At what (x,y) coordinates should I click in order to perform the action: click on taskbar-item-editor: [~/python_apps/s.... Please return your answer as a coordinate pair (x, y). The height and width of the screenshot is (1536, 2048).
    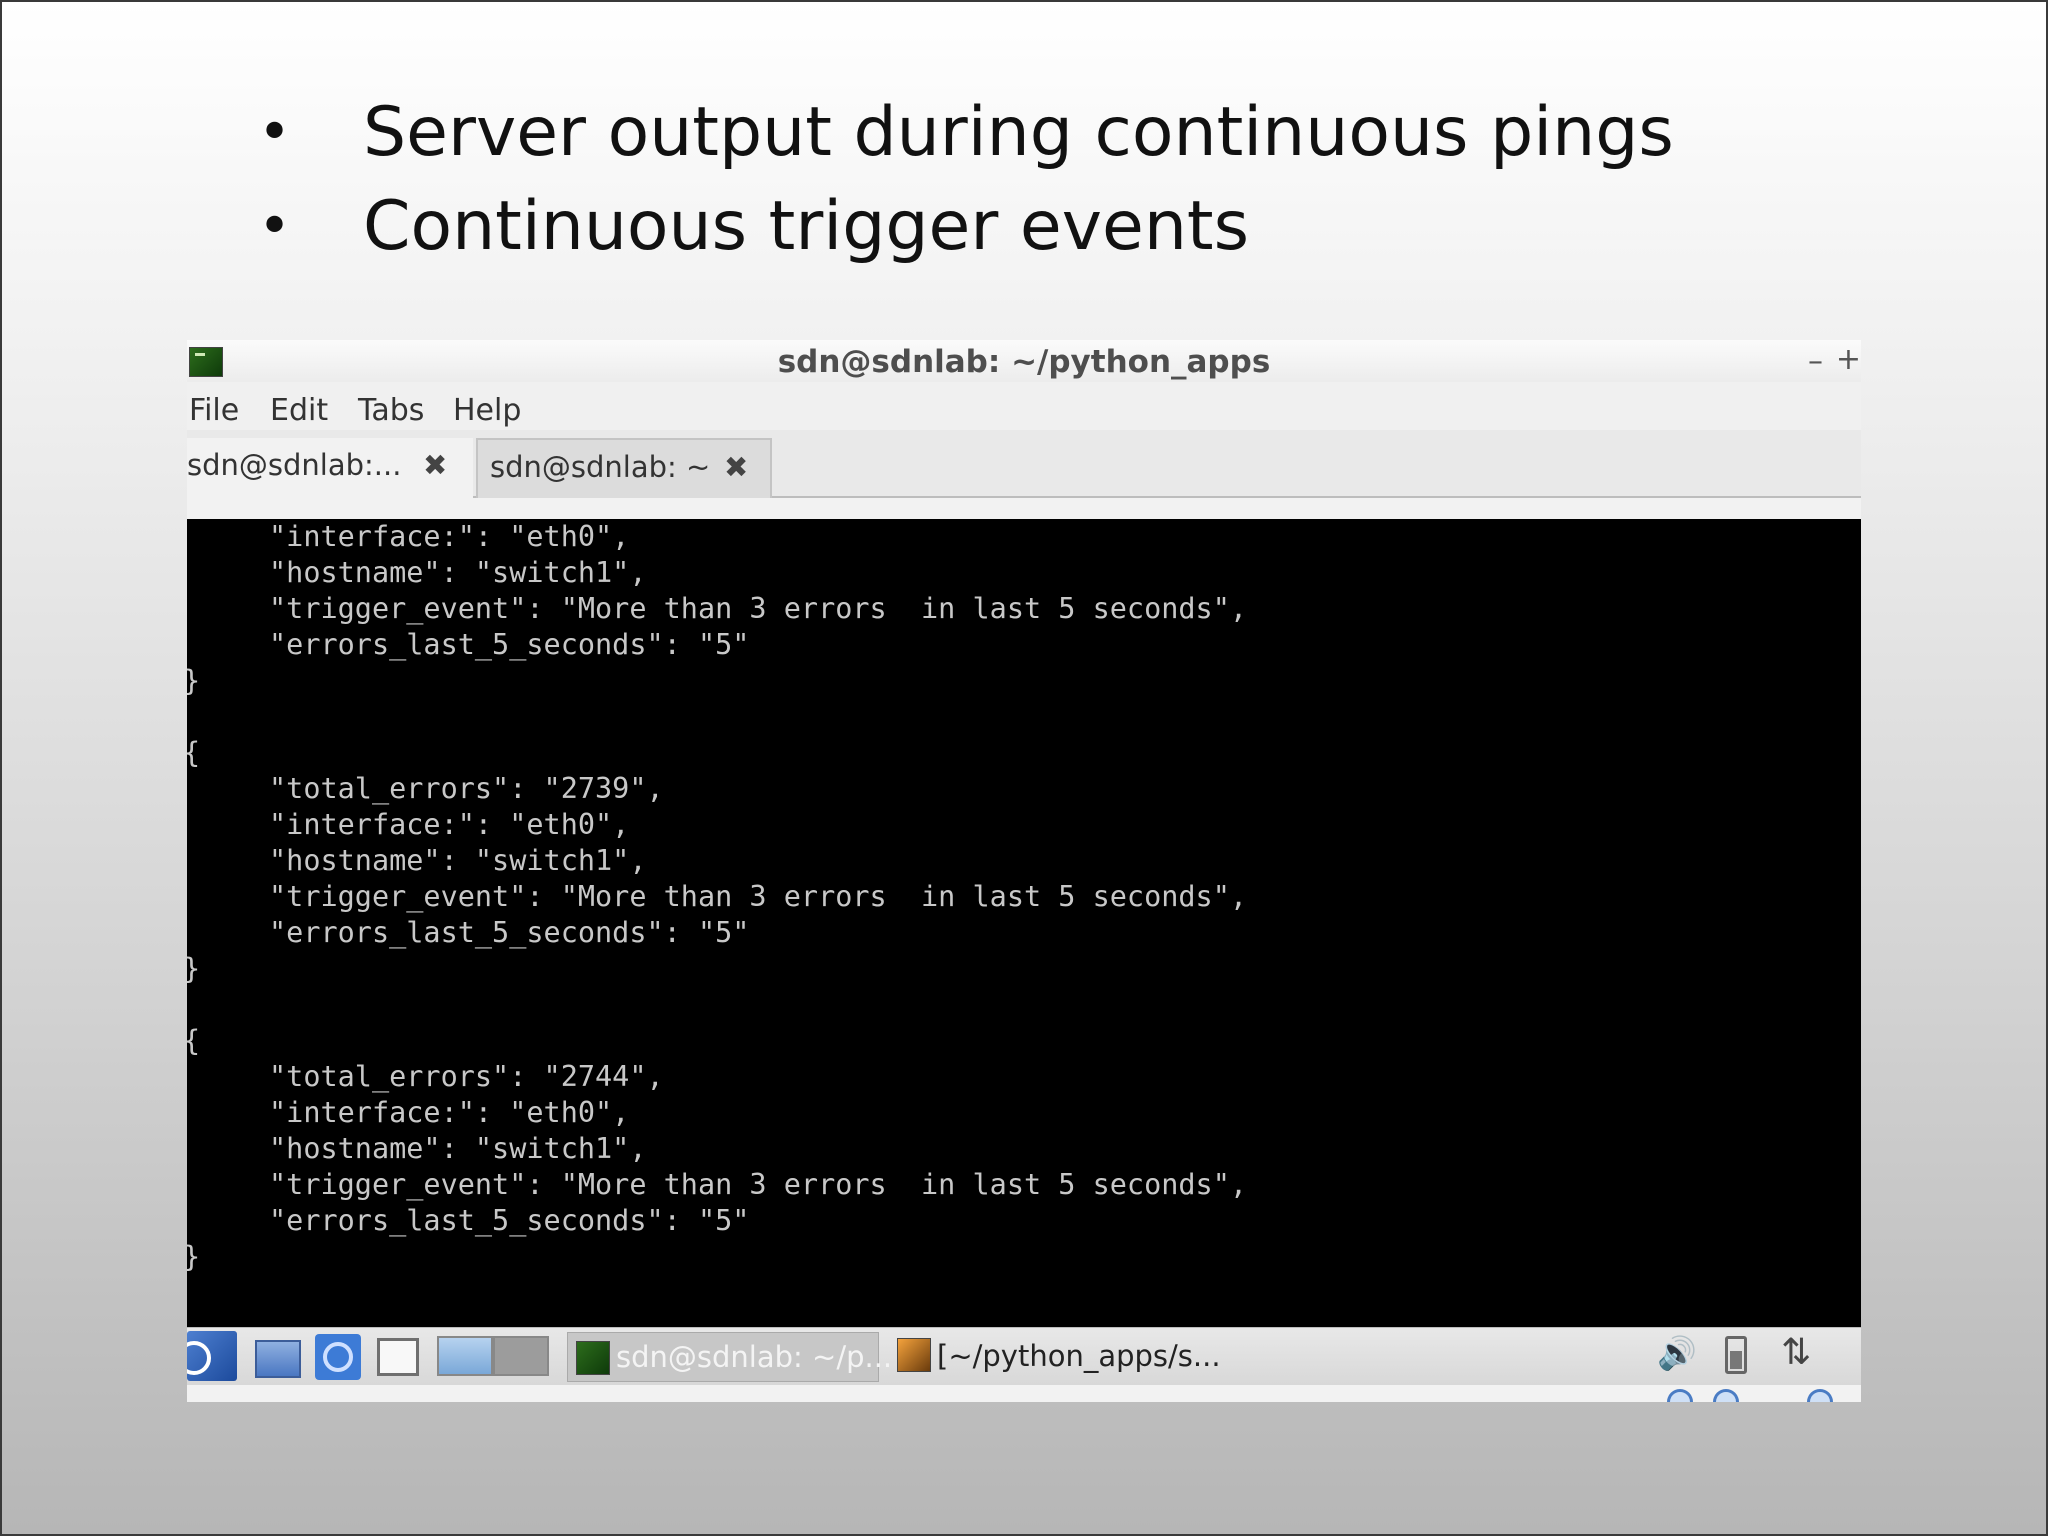
    Looking at the image, I should click on (1065, 1357).